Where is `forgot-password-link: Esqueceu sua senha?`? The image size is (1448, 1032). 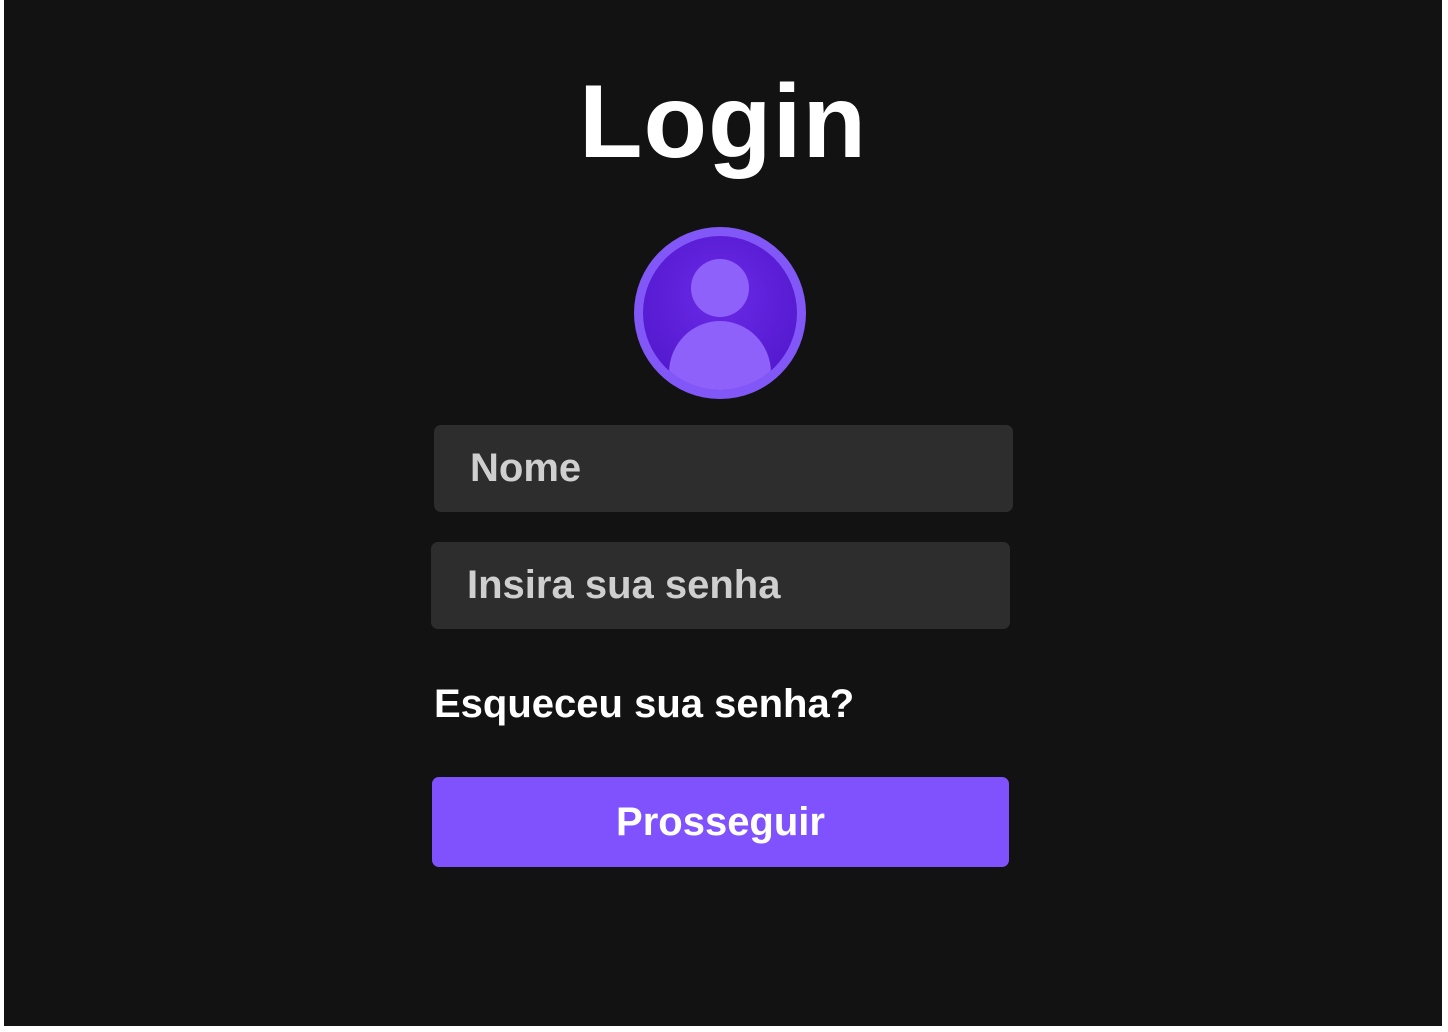
forgot-password-link: Esqueceu sua senha? is located at coordinates (644, 704).